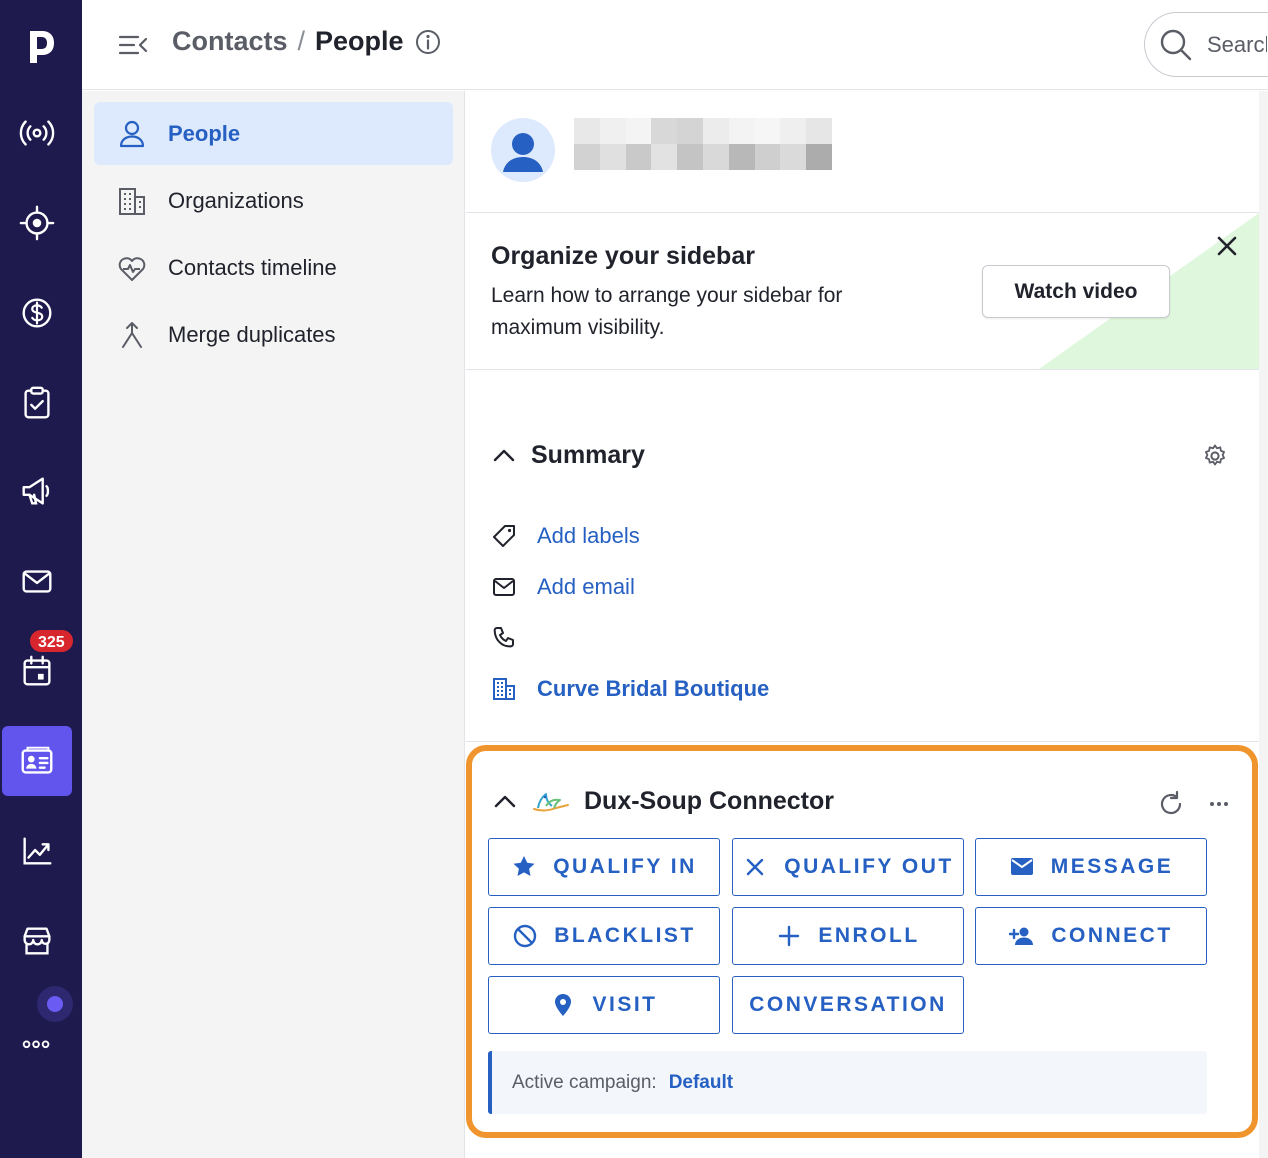 The image size is (1268, 1158). I want to click on search-icon, so click(1176, 44).